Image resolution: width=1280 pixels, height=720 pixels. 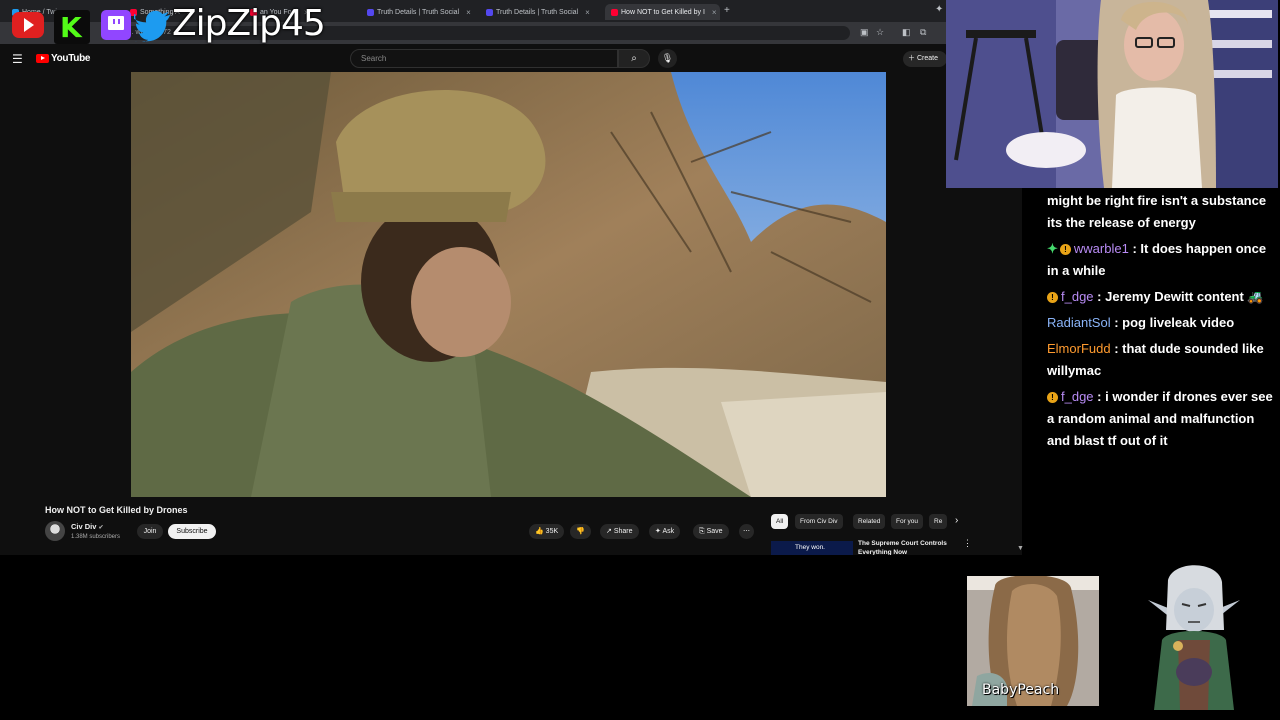 What do you see at coordinates (1052, 248) in the screenshot?
I see `gem-badge-icon: ✦` at bounding box center [1052, 248].